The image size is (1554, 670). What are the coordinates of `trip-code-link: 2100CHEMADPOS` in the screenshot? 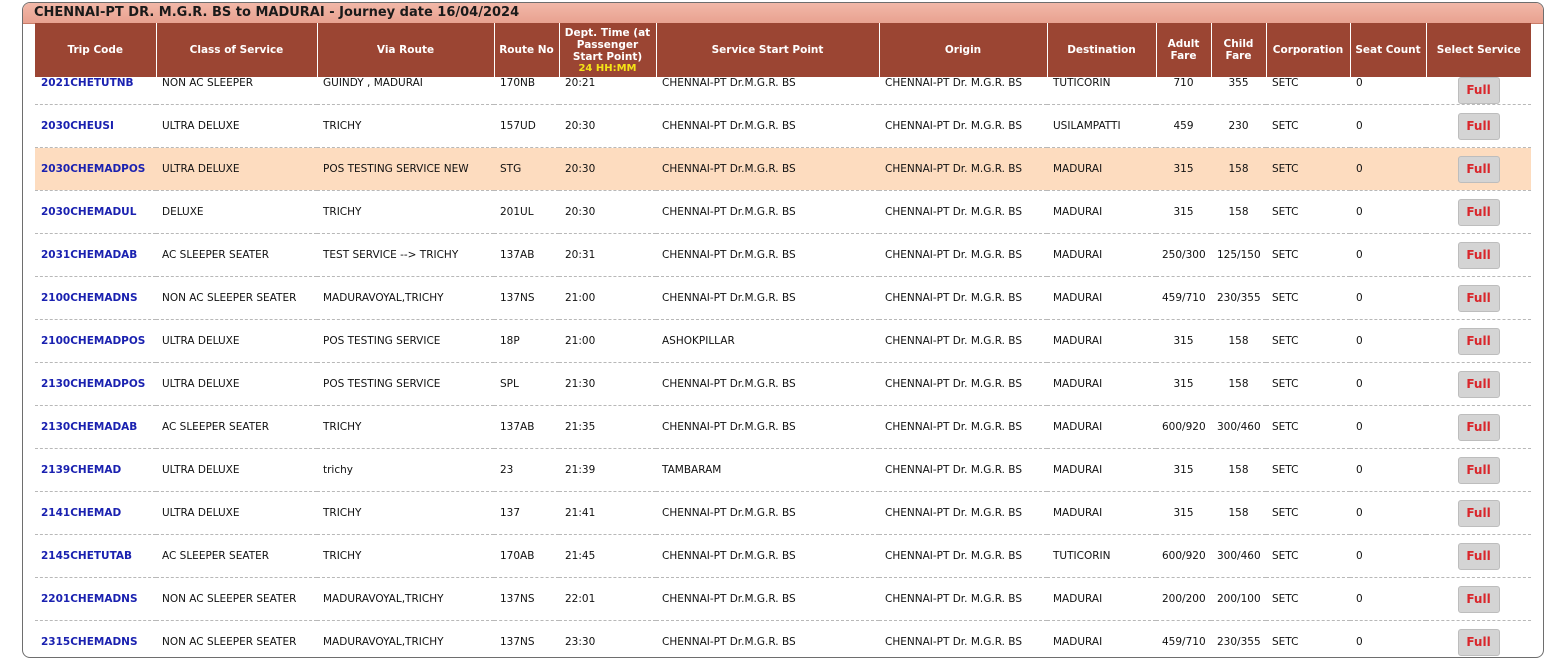 It's located at (93, 341).